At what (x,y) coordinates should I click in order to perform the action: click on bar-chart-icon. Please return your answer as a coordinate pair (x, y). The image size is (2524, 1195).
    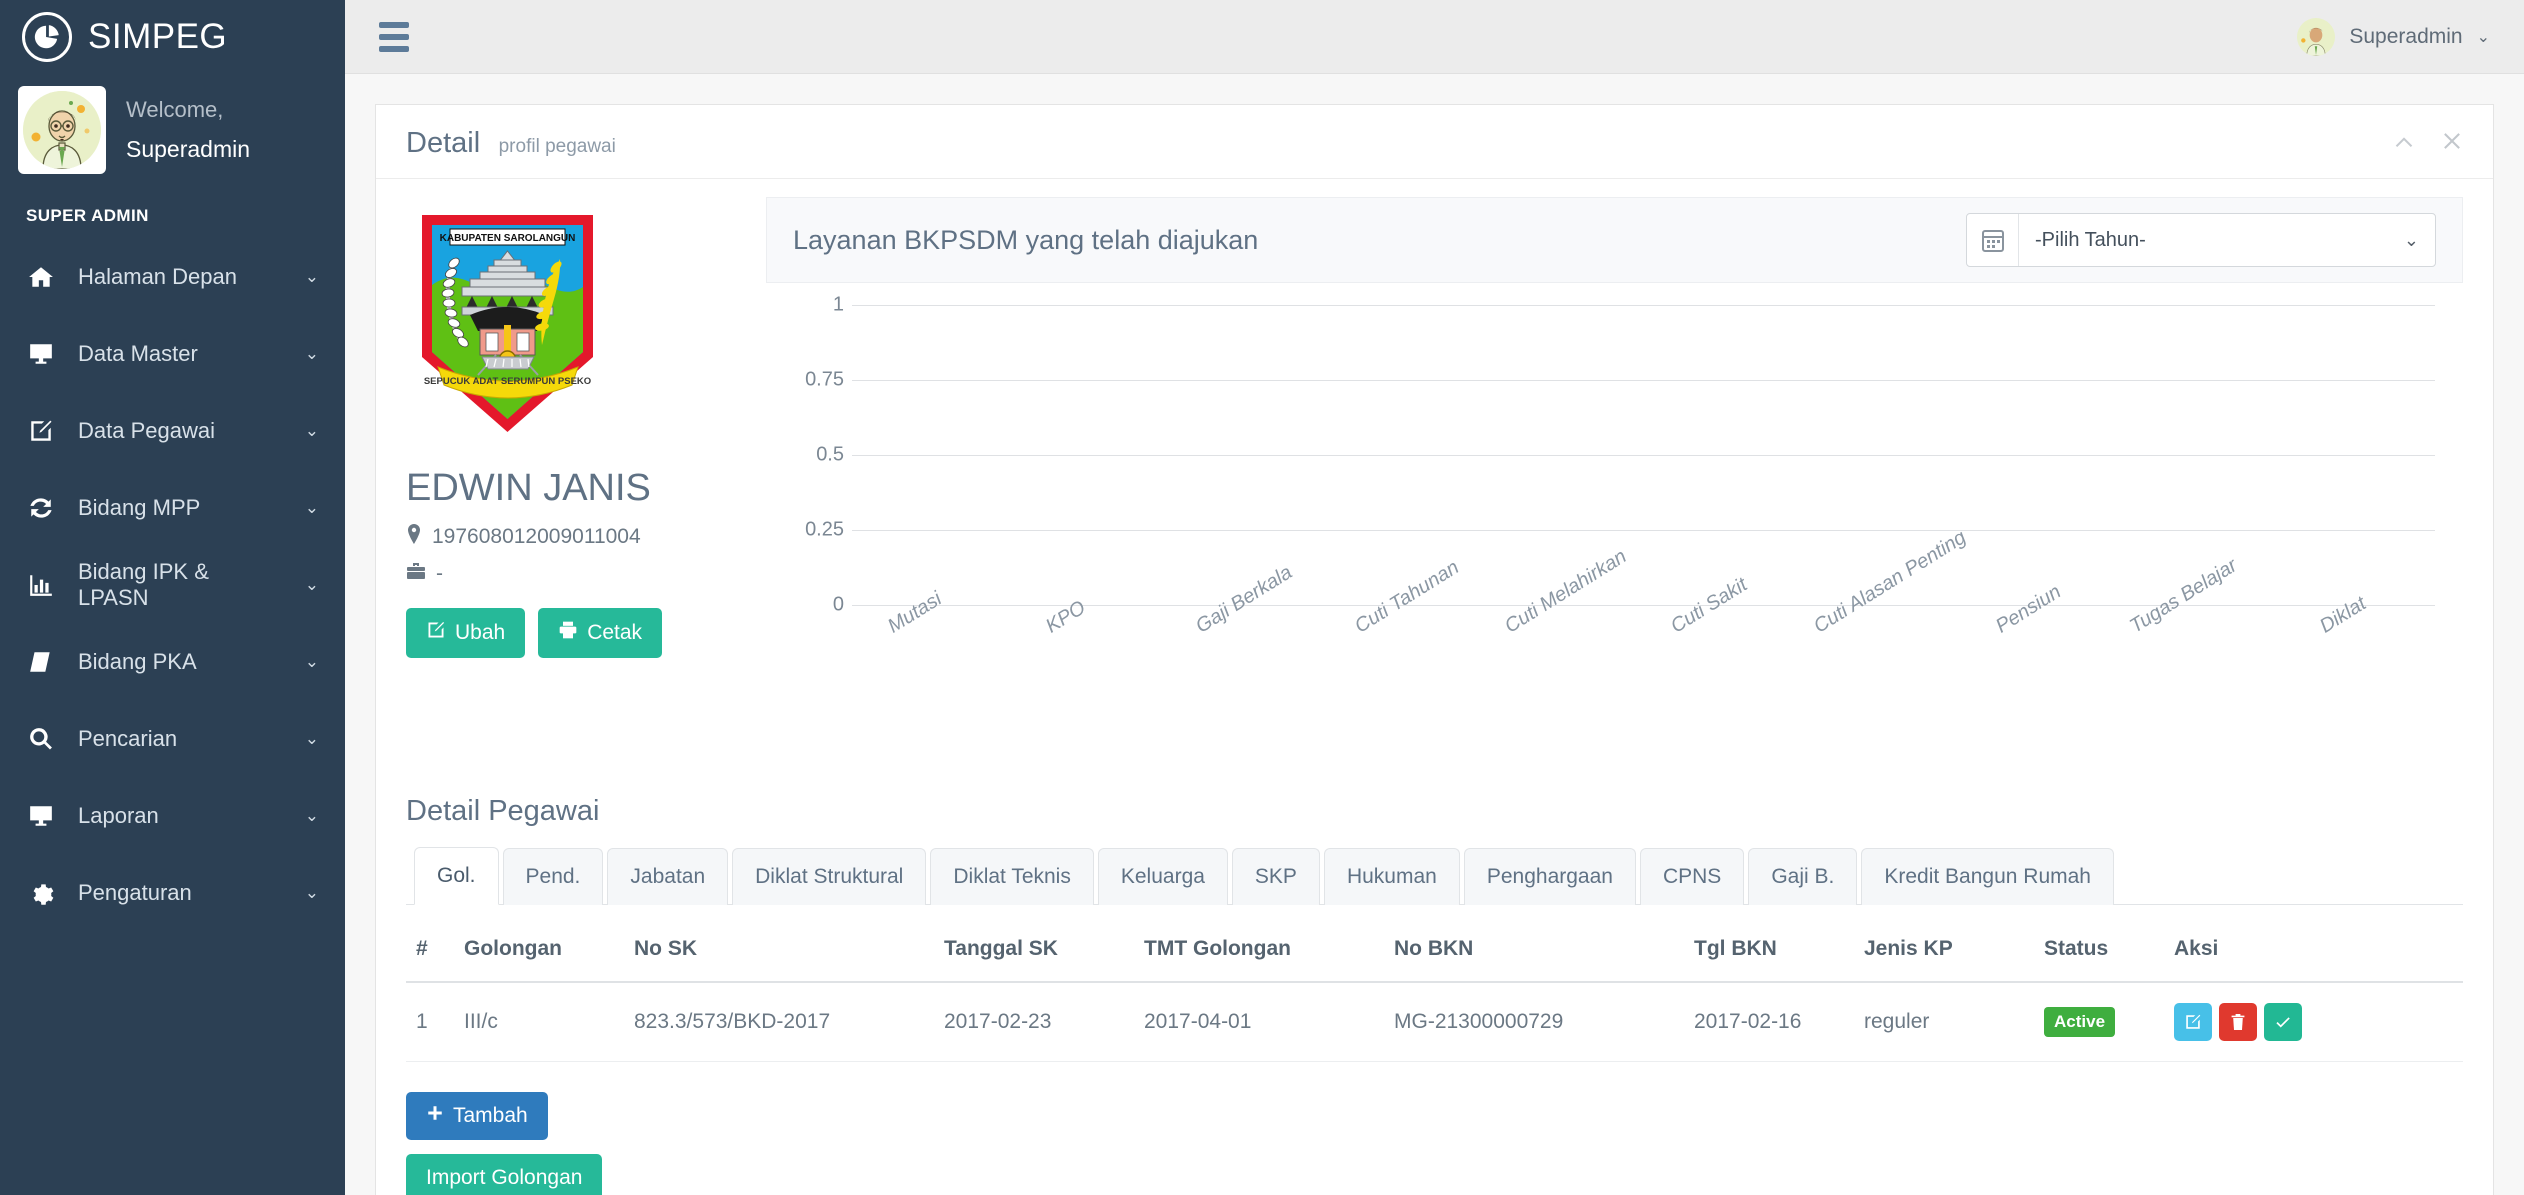
    Looking at the image, I should click on (41, 585).